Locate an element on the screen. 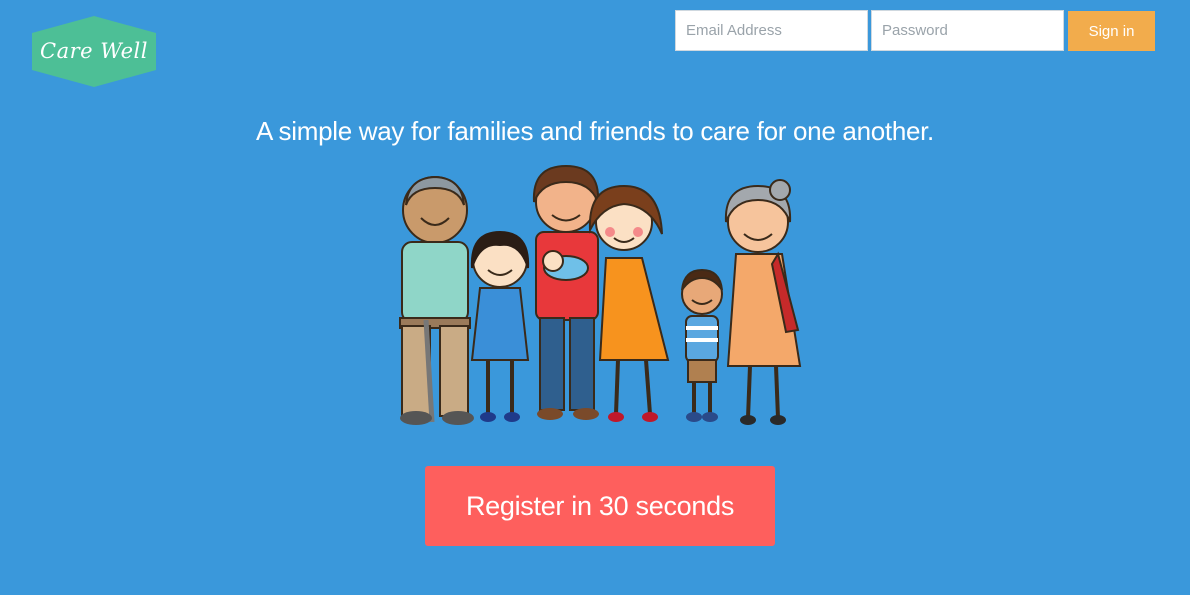 The width and height of the screenshot is (1190, 595). father-figure is located at coordinates (566, 292).